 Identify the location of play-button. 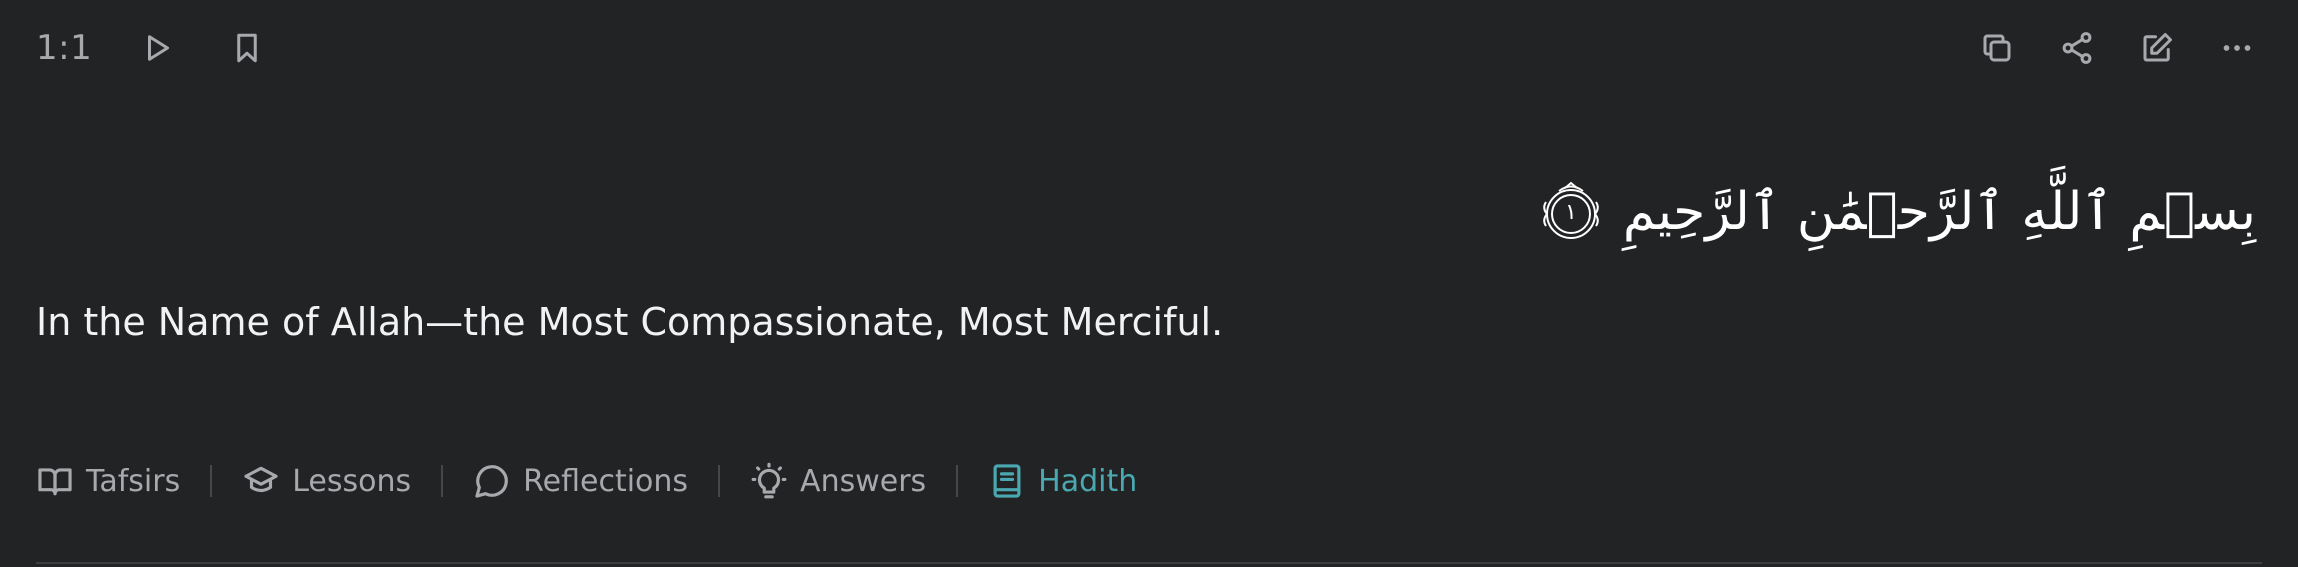
(157, 48).